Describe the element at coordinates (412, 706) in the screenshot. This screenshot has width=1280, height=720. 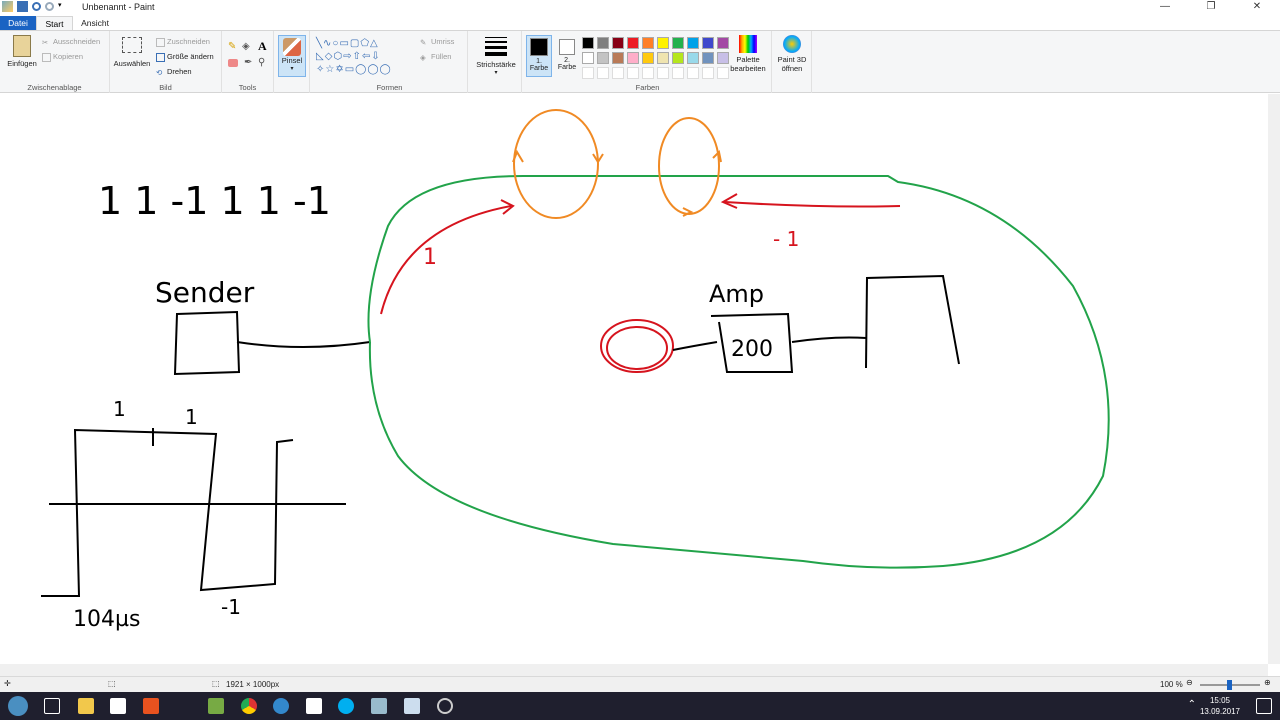
I see `notepad-icon` at that location.